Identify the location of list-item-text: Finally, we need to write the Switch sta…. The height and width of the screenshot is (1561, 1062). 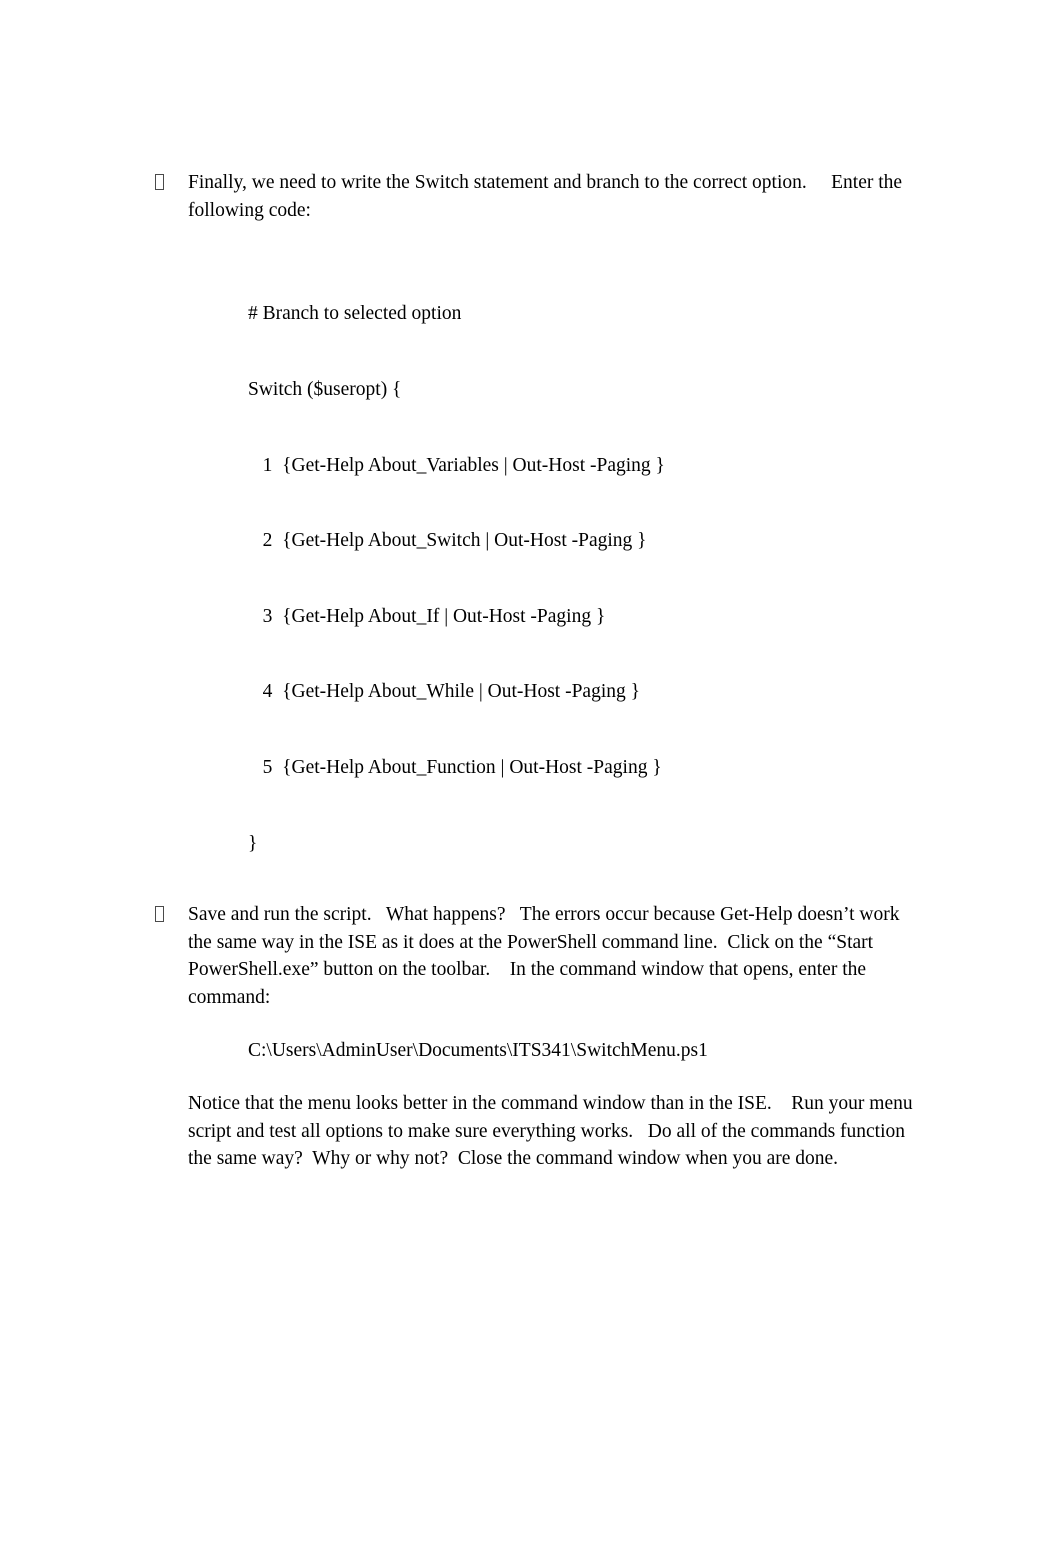
(547, 196).